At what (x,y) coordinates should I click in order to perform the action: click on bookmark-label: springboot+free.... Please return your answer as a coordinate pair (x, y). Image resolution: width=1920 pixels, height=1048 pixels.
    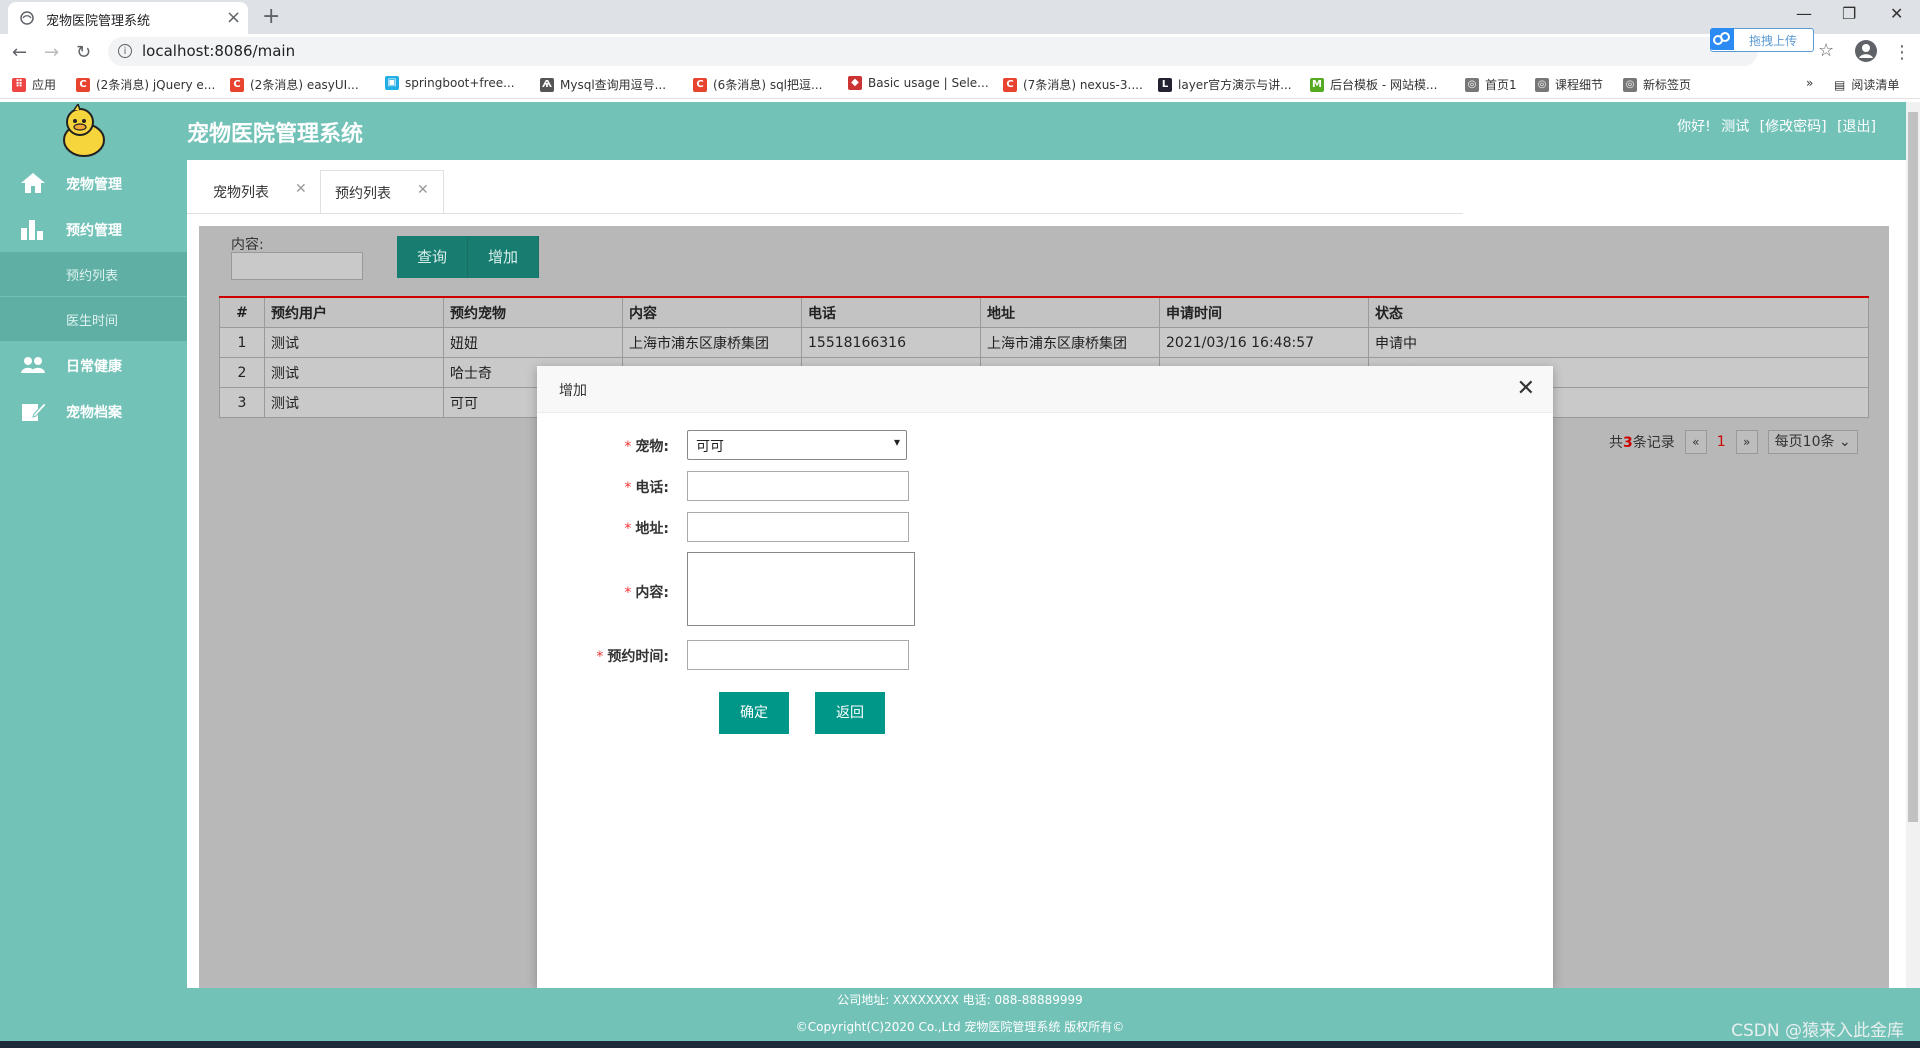
    Looking at the image, I should click on (460, 83).